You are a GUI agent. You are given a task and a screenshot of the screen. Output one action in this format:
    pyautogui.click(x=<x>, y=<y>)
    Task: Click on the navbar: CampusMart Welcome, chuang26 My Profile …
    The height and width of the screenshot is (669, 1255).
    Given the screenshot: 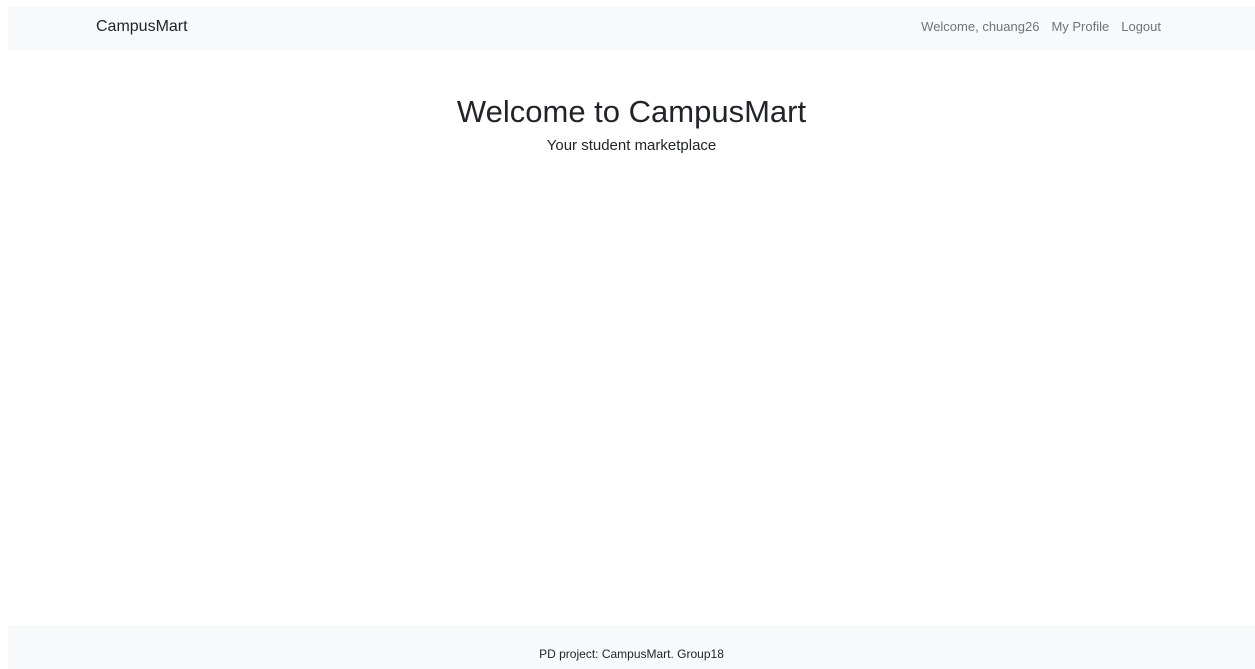 What is the action you would take?
    pyautogui.click(x=631, y=28)
    